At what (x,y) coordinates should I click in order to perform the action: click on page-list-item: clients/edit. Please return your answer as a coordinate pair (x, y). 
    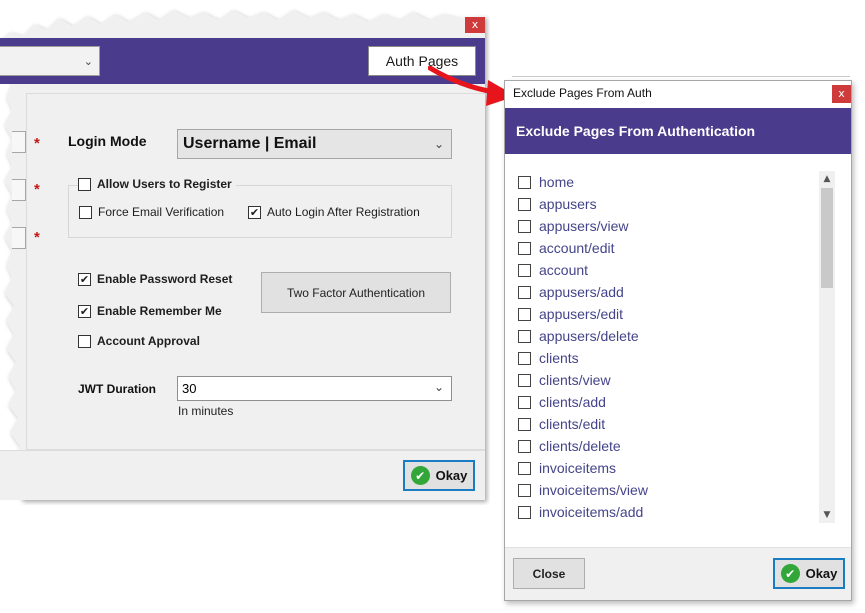
    Looking at the image, I should click on (668, 424).